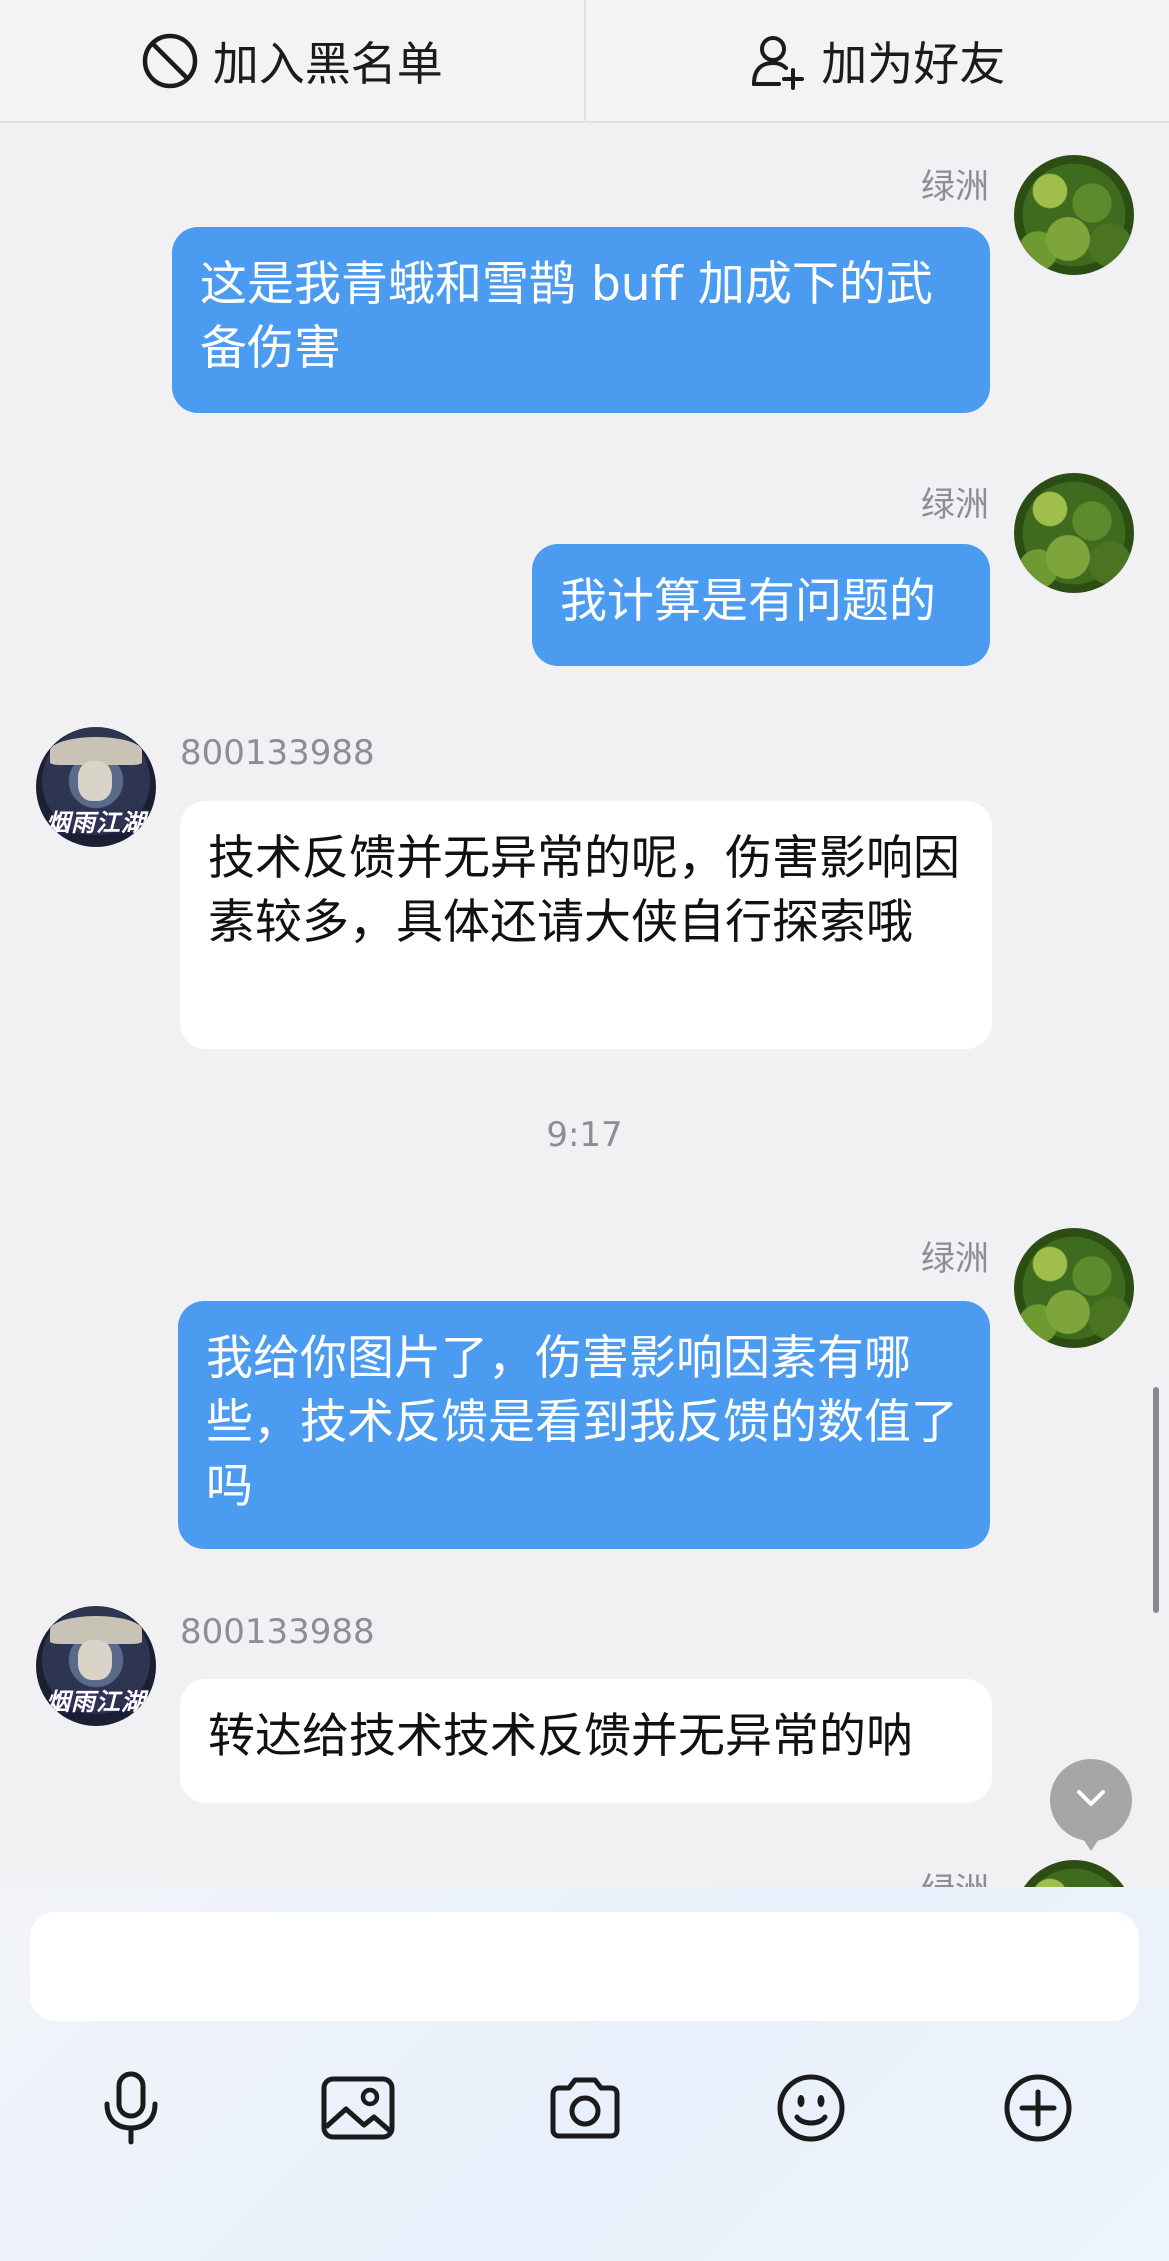 The height and width of the screenshot is (2261, 1169). I want to click on voice-button, so click(131, 2110).